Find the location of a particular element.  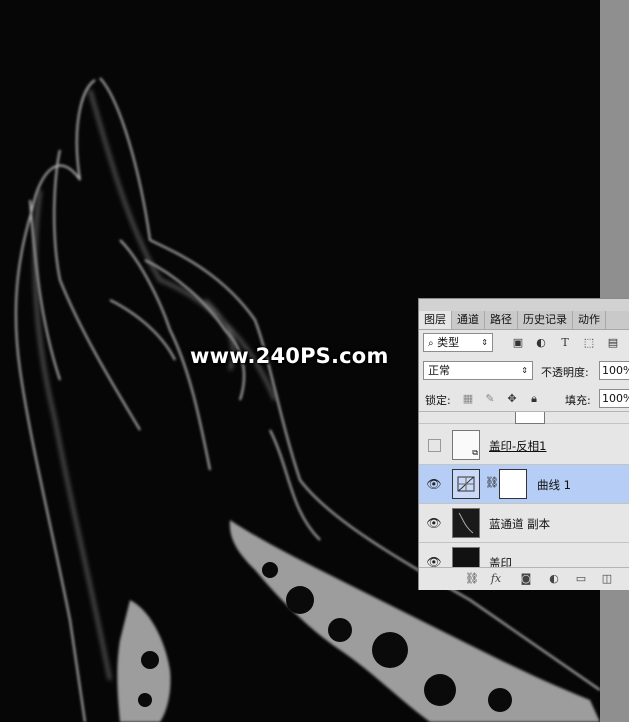

tab-paths: 路径 is located at coordinates (501, 320).